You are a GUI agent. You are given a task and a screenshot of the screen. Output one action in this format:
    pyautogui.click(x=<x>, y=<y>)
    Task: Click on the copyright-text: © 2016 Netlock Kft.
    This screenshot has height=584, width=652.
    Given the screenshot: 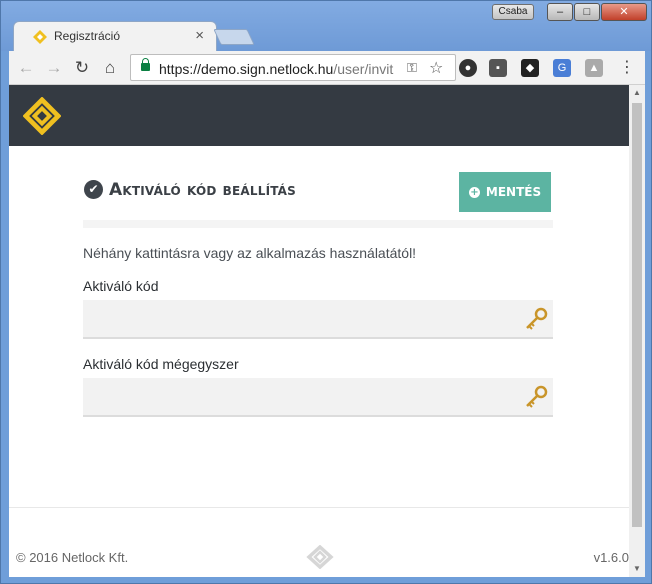 What is the action you would take?
    pyautogui.click(x=72, y=557)
    